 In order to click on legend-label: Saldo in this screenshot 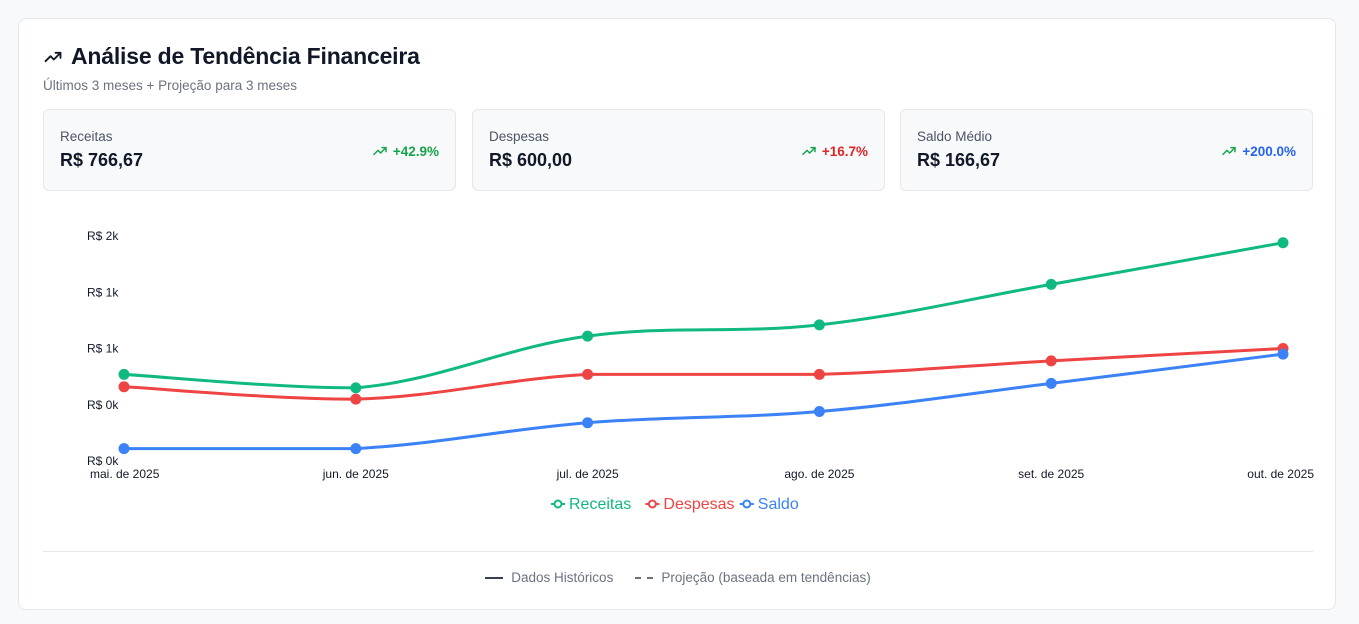, I will do `click(778, 504)`.